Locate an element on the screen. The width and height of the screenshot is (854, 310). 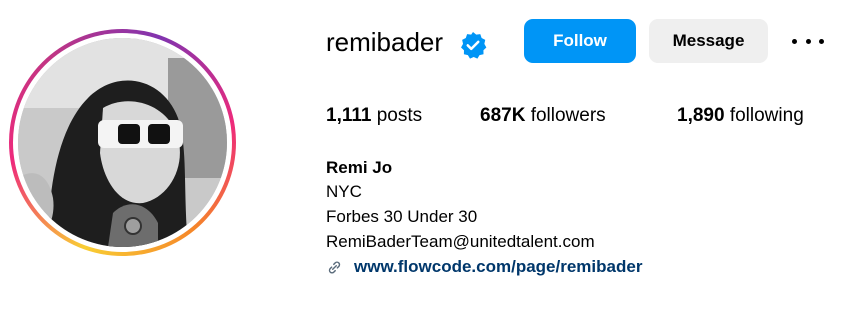
bio-line-award: Forbes 30 Under 30 is located at coordinates (402, 216).